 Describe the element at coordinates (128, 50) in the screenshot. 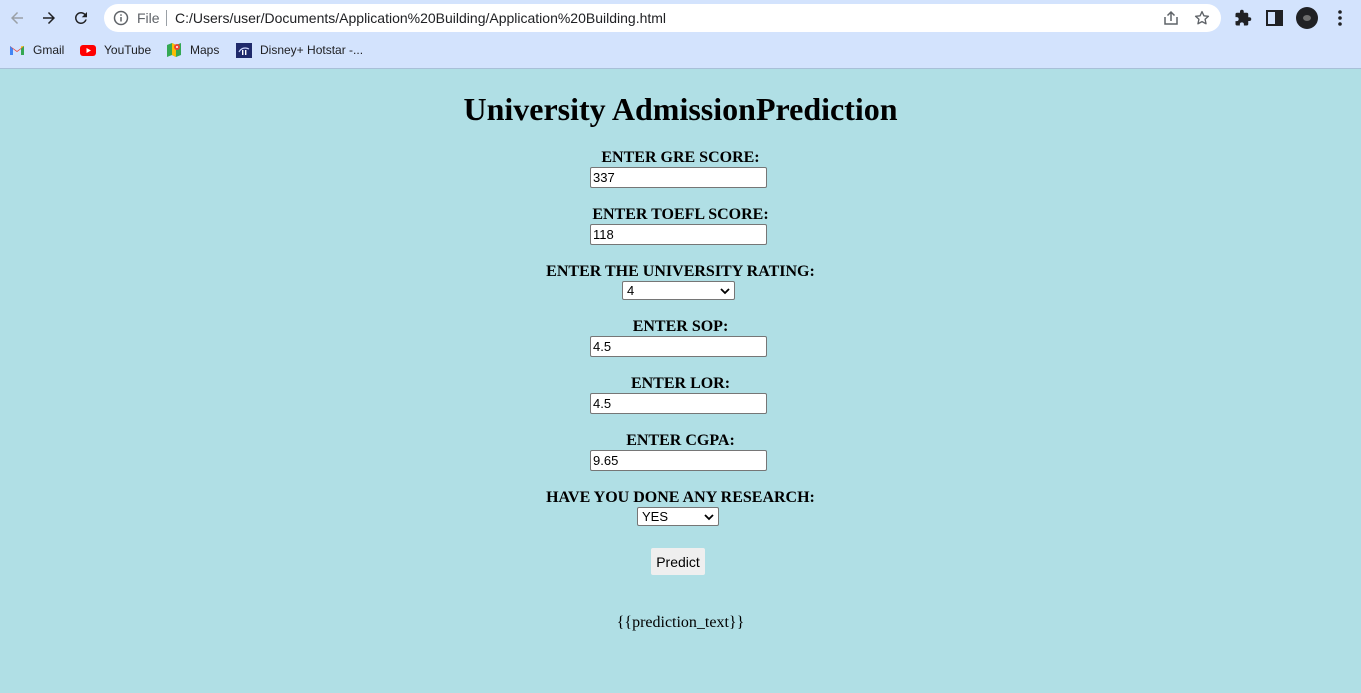

I see `bookmark-label: YouTube` at that location.